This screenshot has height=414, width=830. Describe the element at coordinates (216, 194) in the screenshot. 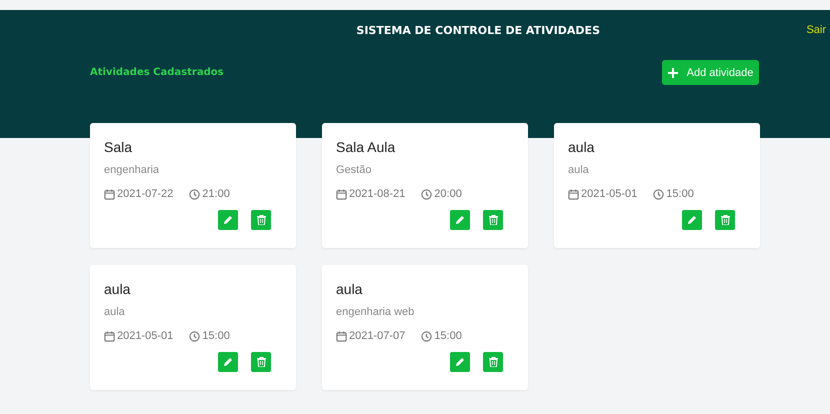

I see `activity-time: 21:00` at that location.